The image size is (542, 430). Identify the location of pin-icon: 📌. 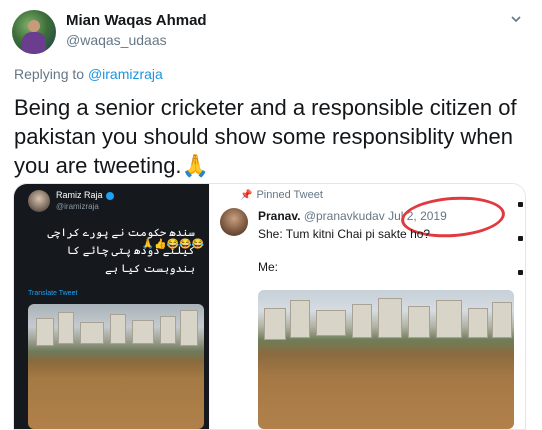
(246, 195).